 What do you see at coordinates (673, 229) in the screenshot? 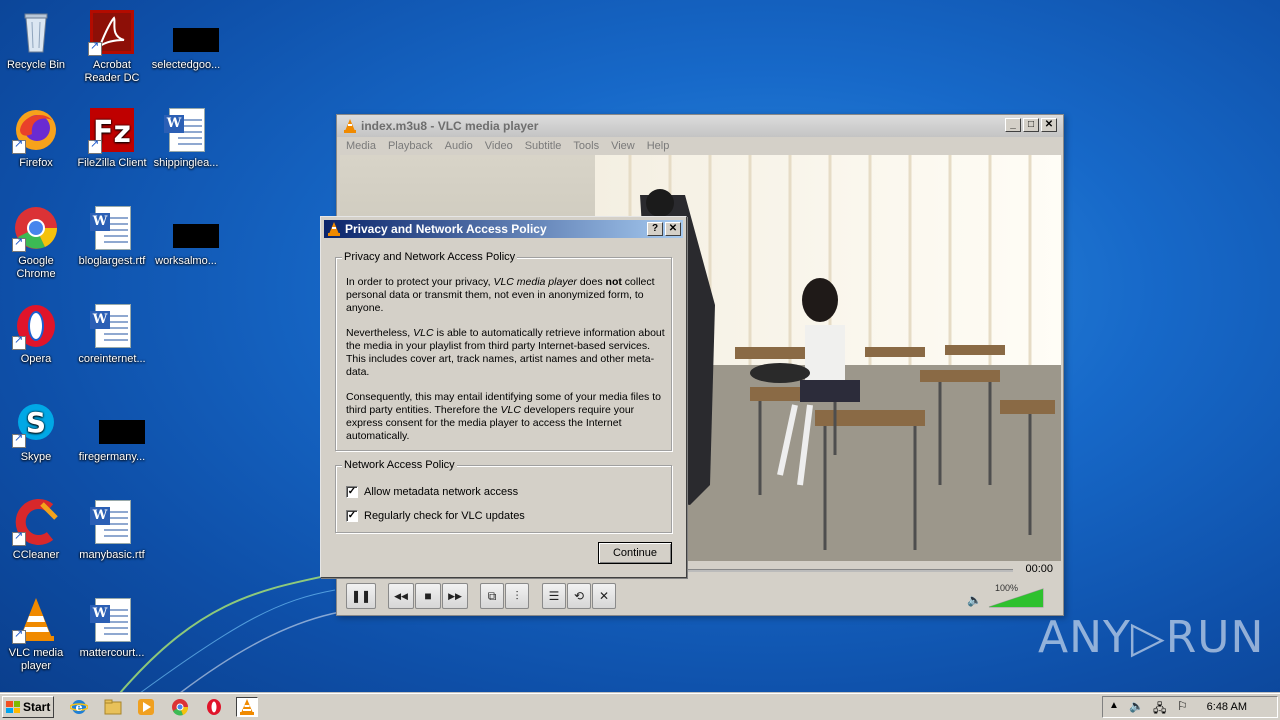
I see `dialog-close-button: ✕` at bounding box center [673, 229].